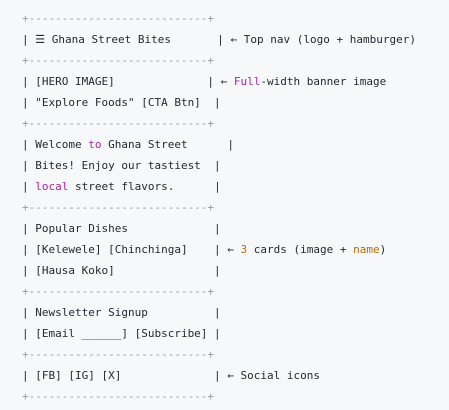 The image size is (449, 410). What do you see at coordinates (235, 333) in the screenshot?
I see `wireframe-text-line: | [Email ______] [Subscribe] |` at bounding box center [235, 333].